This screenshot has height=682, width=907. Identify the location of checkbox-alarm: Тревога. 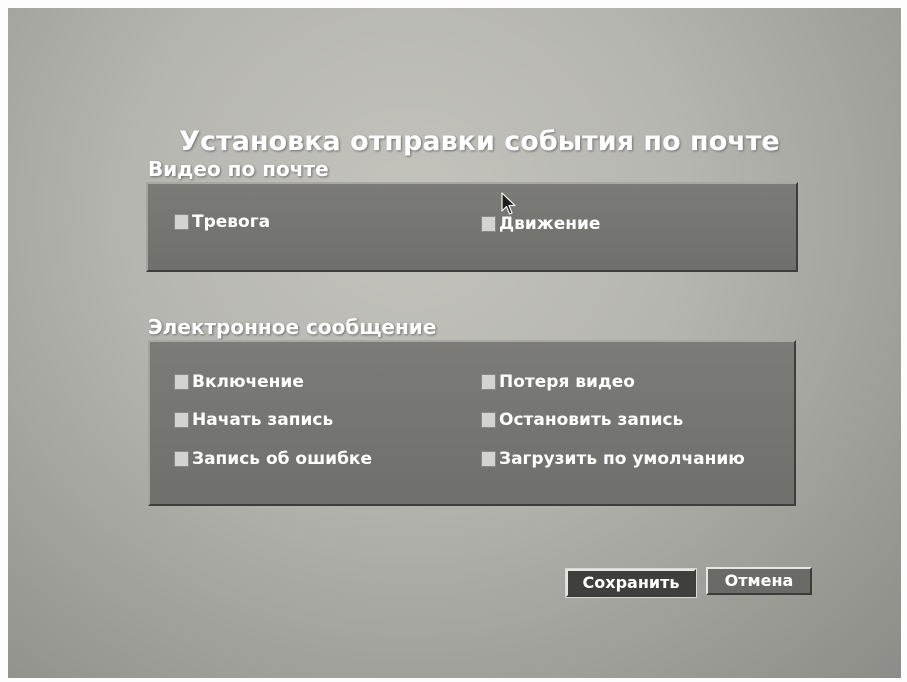
(222, 222).